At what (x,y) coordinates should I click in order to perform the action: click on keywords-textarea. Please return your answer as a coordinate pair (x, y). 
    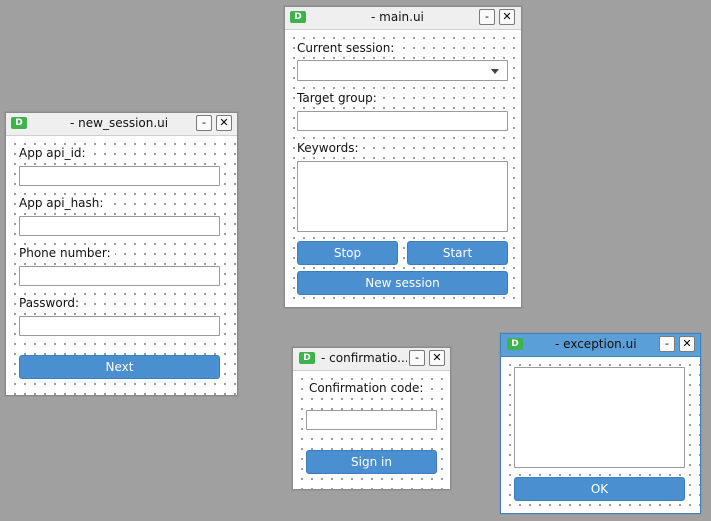
    Looking at the image, I should click on (402, 196).